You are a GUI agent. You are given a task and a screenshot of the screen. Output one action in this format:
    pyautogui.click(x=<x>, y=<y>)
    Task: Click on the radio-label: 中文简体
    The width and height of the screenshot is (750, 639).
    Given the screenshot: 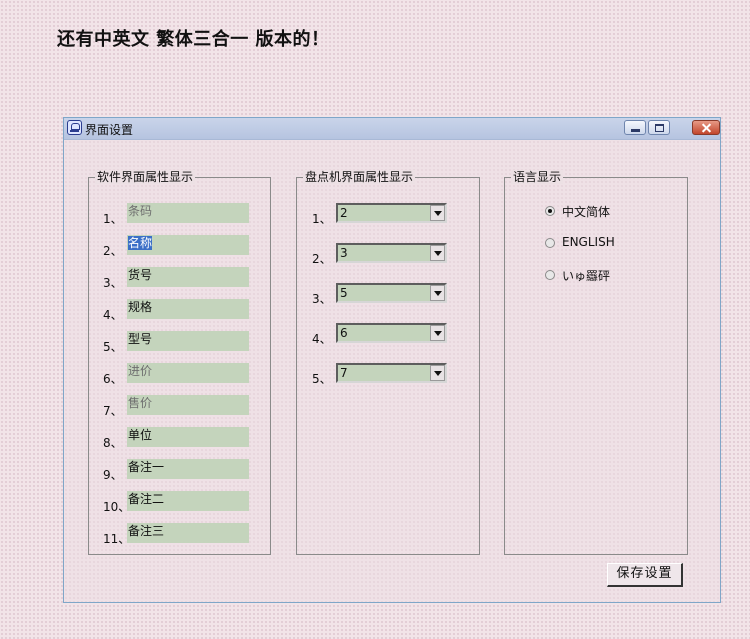 What is the action you would take?
    pyautogui.click(x=586, y=212)
    